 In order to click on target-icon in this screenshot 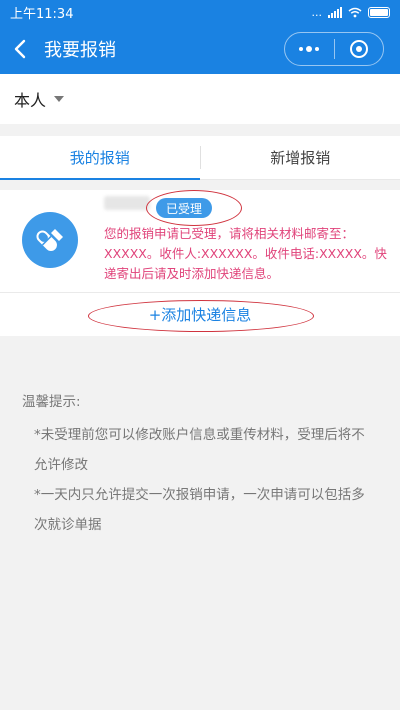, I will do `click(358, 49)`.